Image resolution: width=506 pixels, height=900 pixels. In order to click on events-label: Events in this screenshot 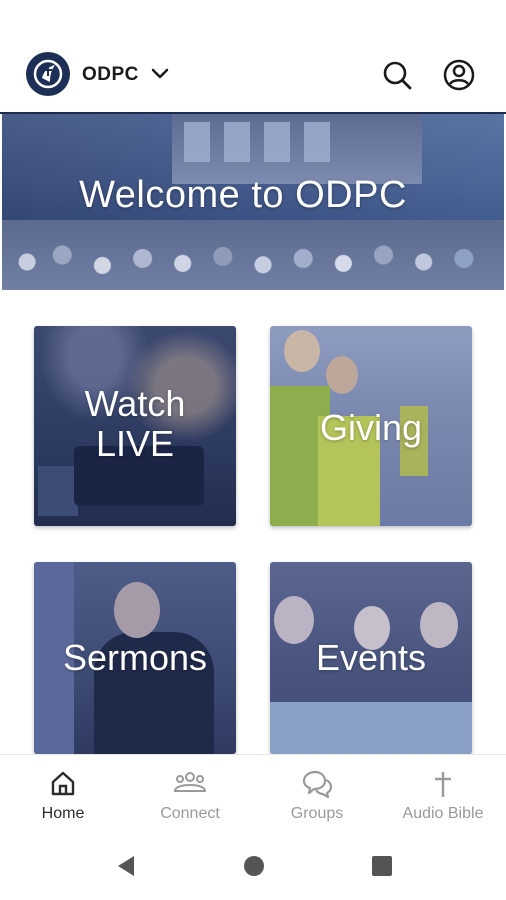, I will do `click(371, 657)`.